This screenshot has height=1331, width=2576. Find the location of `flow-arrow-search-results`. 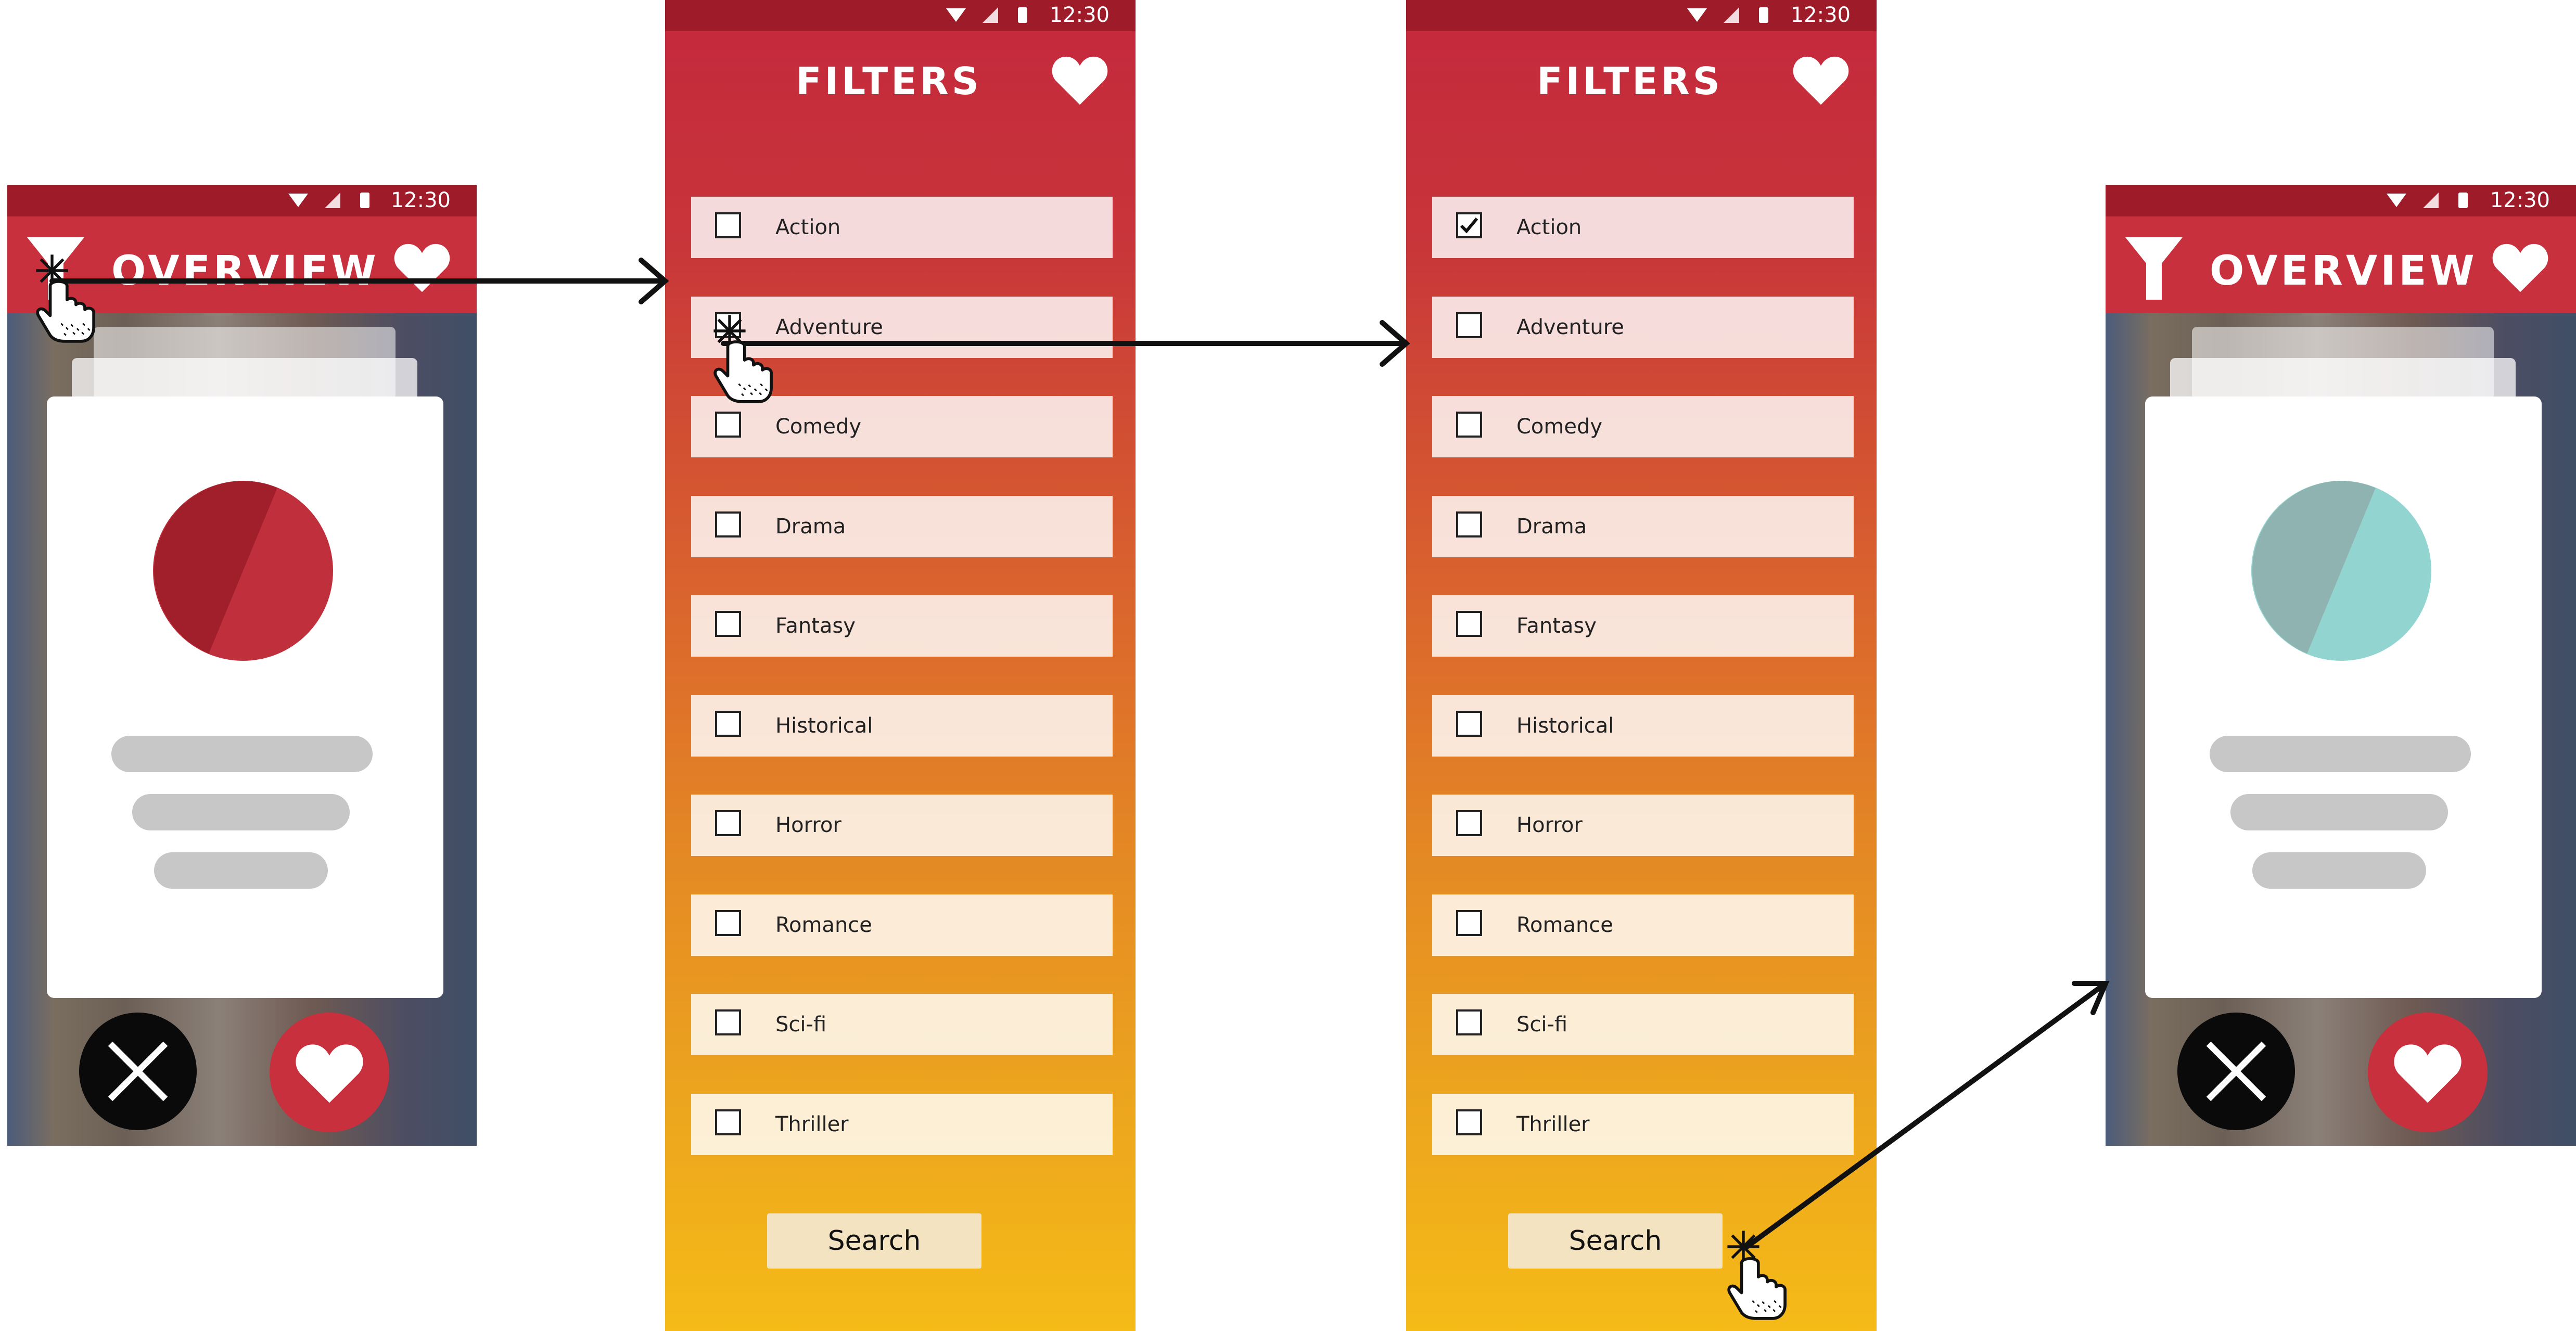

flow-arrow-search-results is located at coordinates (1926, 1115).